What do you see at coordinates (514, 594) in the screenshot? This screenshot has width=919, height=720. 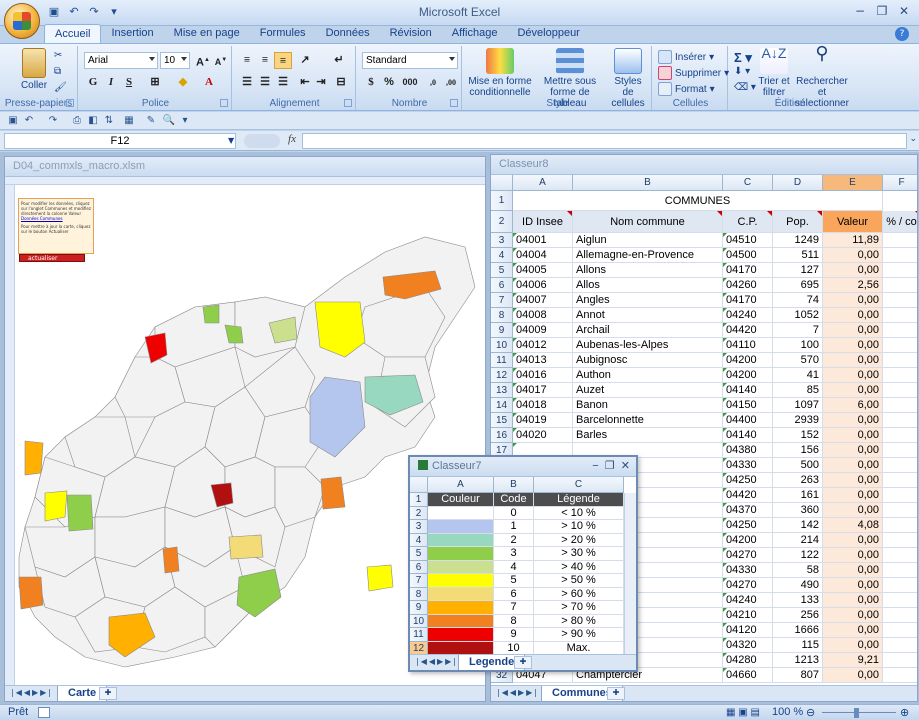 I see `legend-code: 6` at bounding box center [514, 594].